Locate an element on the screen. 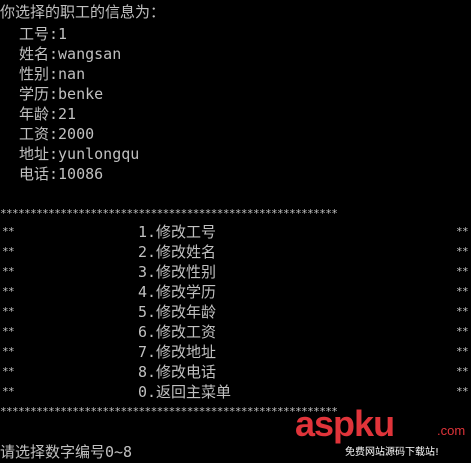  watermark-brand-ku: ku is located at coordinates (374, 423).